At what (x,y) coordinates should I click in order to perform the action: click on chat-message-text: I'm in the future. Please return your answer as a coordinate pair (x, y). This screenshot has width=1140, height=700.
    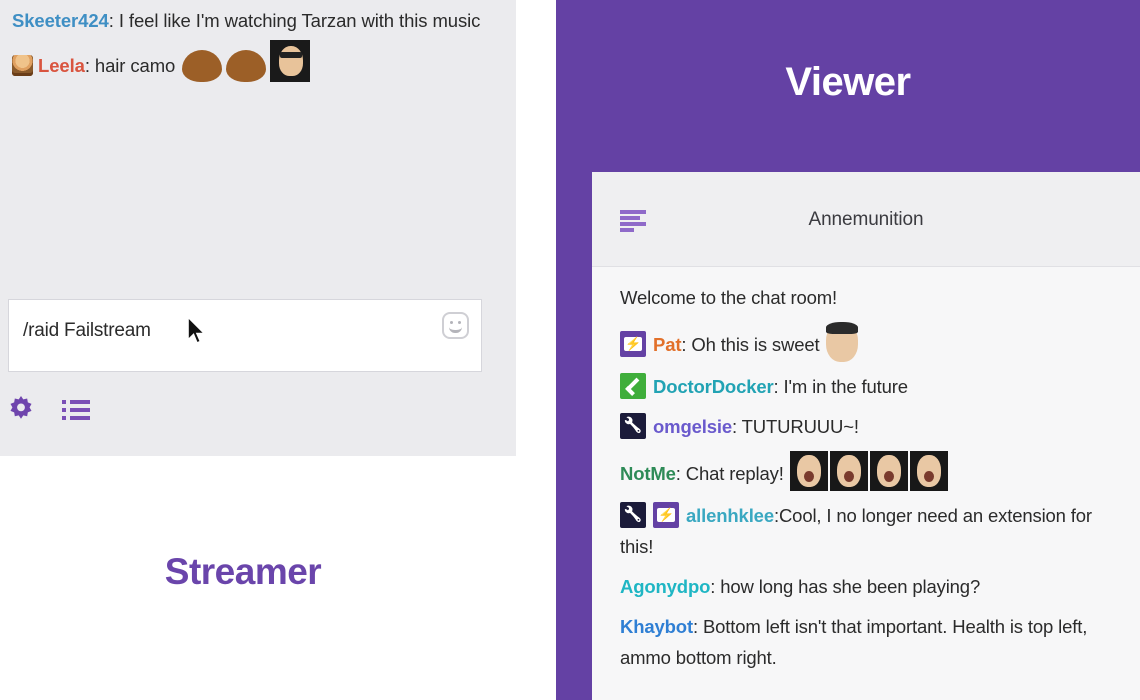
    Looking at the image, I should click on (846, 386).